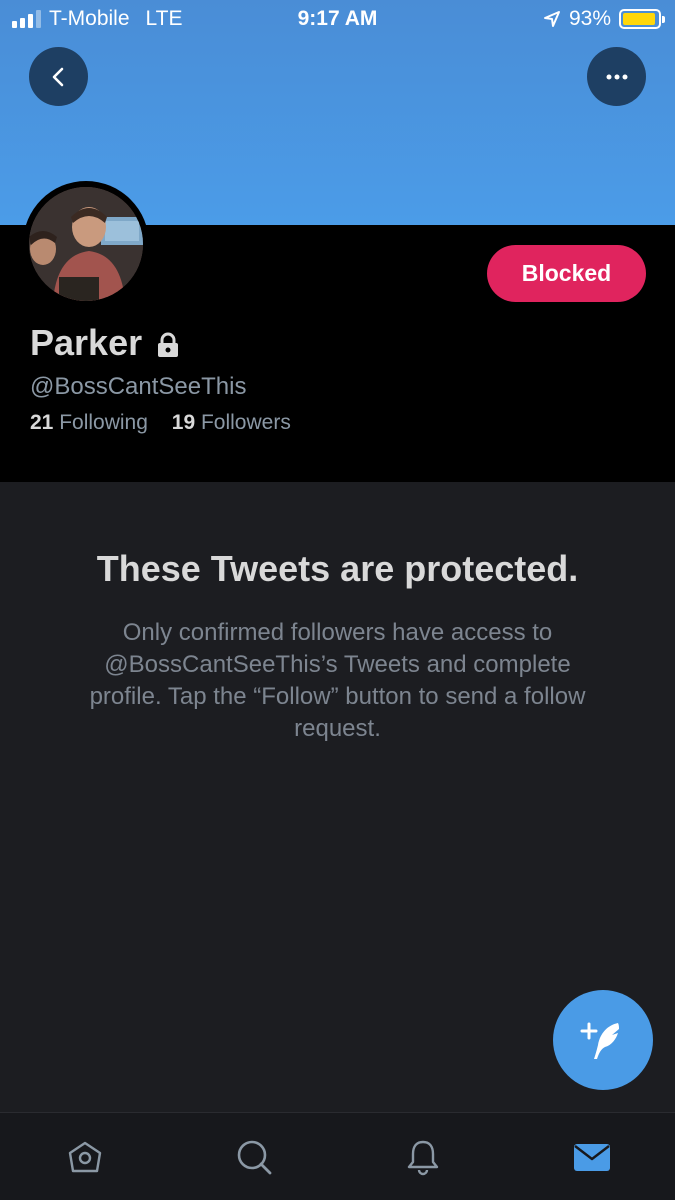 The height and width of the screenshot is (1200, 675). What do you see at coordinates (183, 422) in the screenshot?
I see `followers-count: 19` at bounding box center [183, 422].